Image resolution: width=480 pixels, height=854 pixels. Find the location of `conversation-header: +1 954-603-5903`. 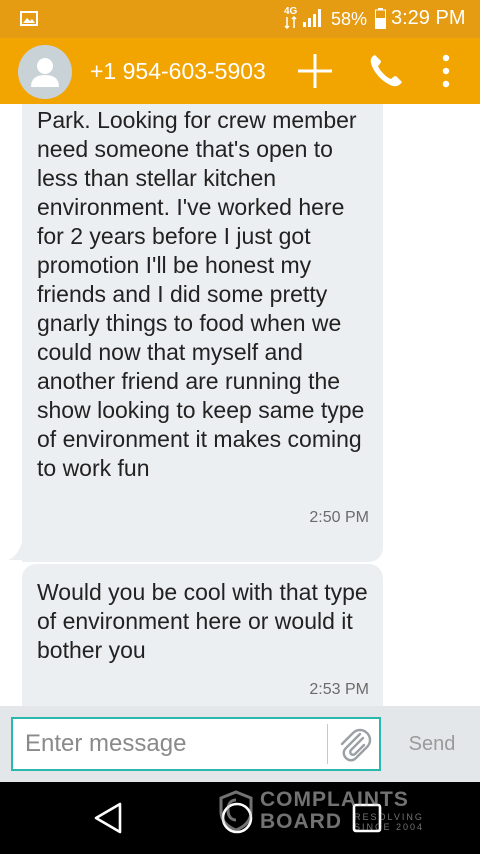

conversation-header: +1 954-603-5903 is located at coordinates (240, 71).